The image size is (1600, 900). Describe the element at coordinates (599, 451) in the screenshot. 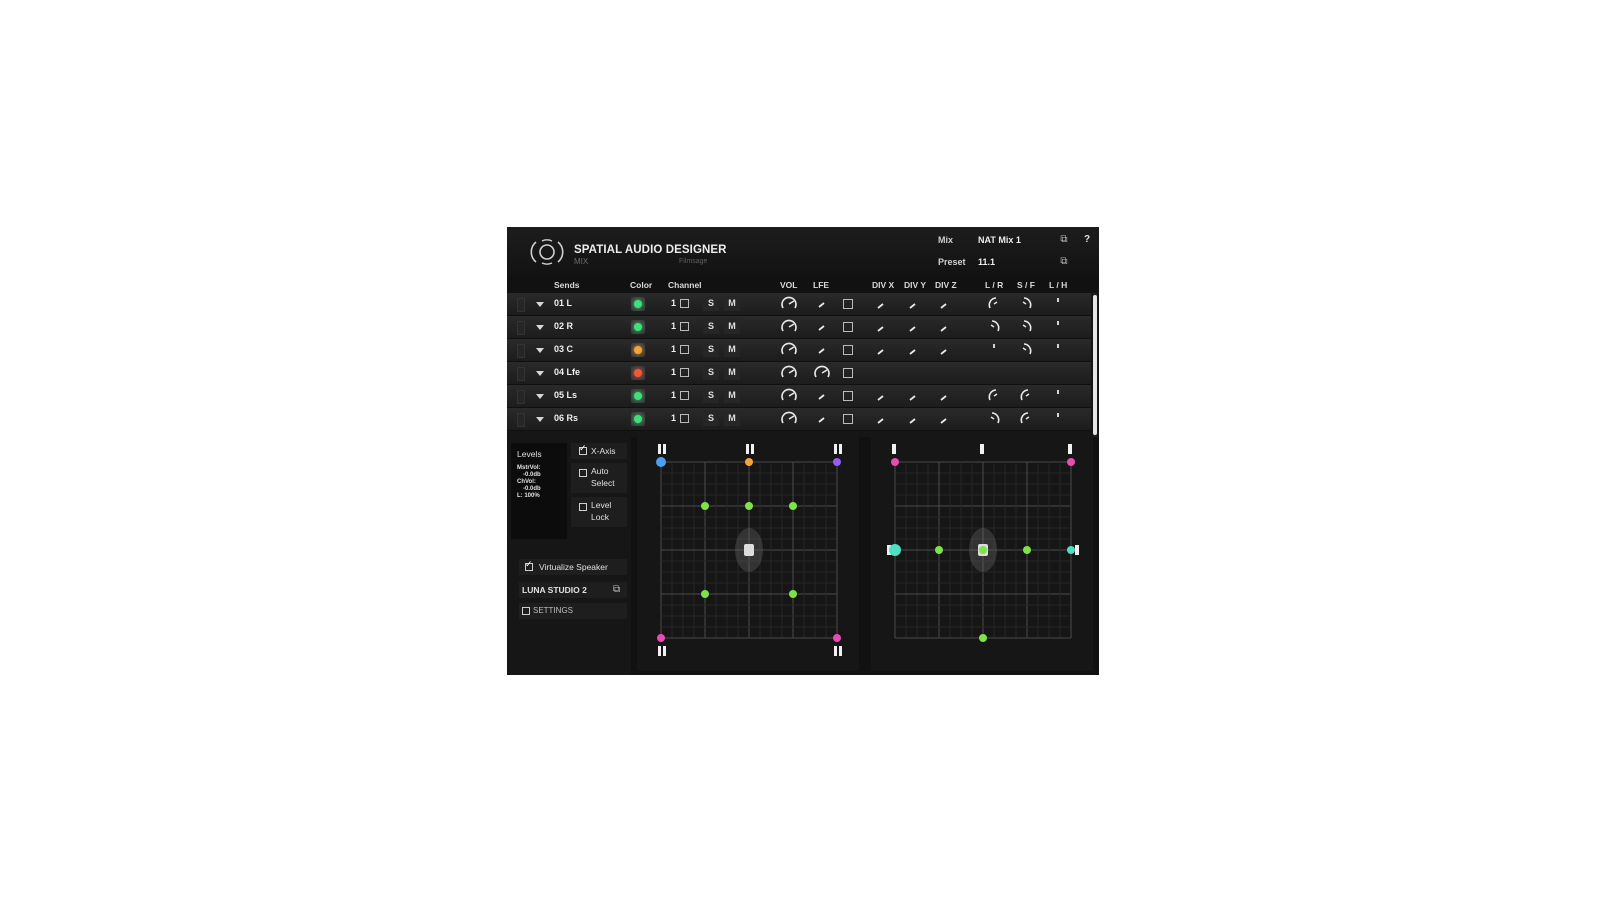

I see `x-axis-option: X-Axis` at that location.